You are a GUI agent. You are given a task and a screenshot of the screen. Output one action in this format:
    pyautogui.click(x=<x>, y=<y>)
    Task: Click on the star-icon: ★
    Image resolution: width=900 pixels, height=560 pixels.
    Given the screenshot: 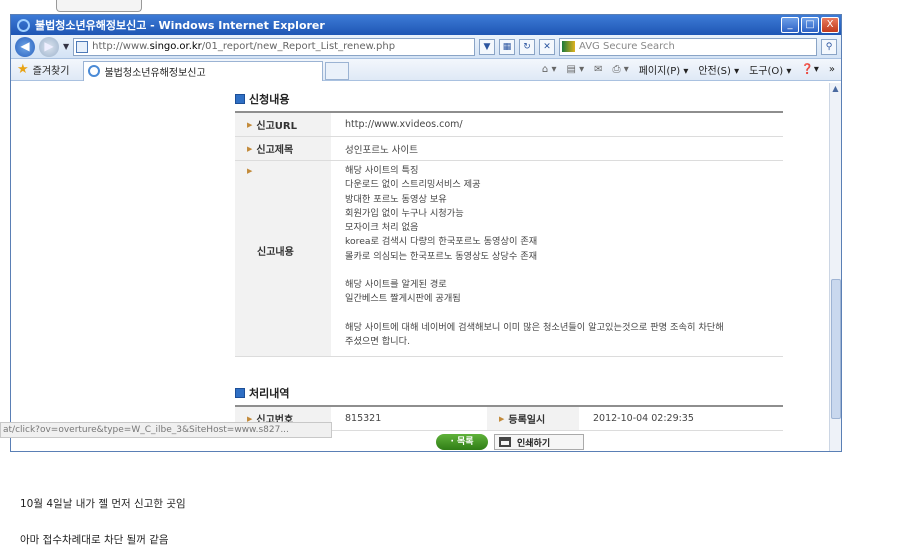 What is the action you would take?
    pyautogui.click(x=23, y=69)
    